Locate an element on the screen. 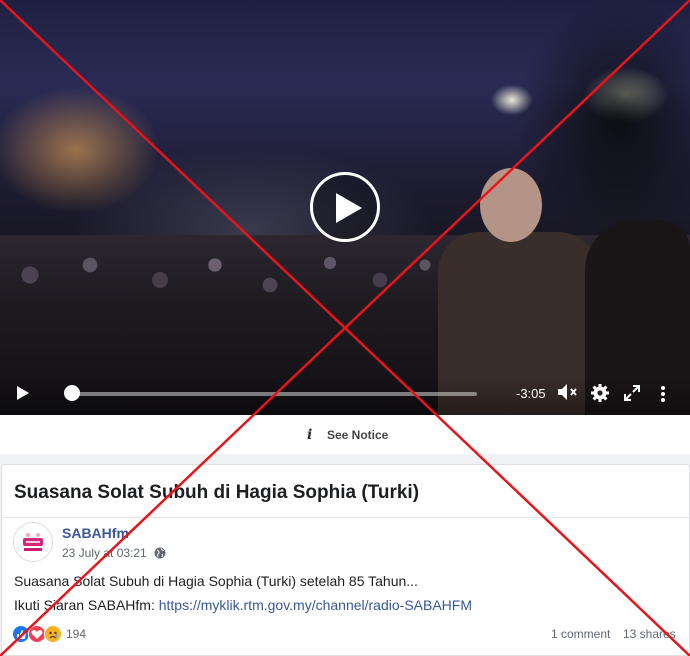 The image size is (690, 656). sad-icon is located at coordinates (53, 634).